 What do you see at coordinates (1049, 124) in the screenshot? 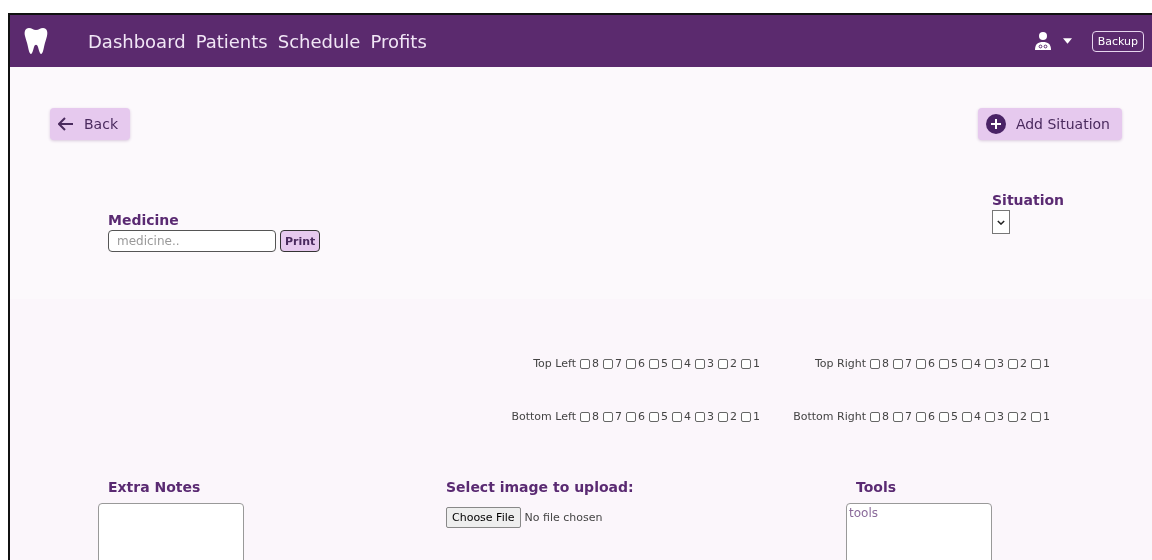
I see `add-situation-button: Add Situation` at bounding box center [1049, 124].